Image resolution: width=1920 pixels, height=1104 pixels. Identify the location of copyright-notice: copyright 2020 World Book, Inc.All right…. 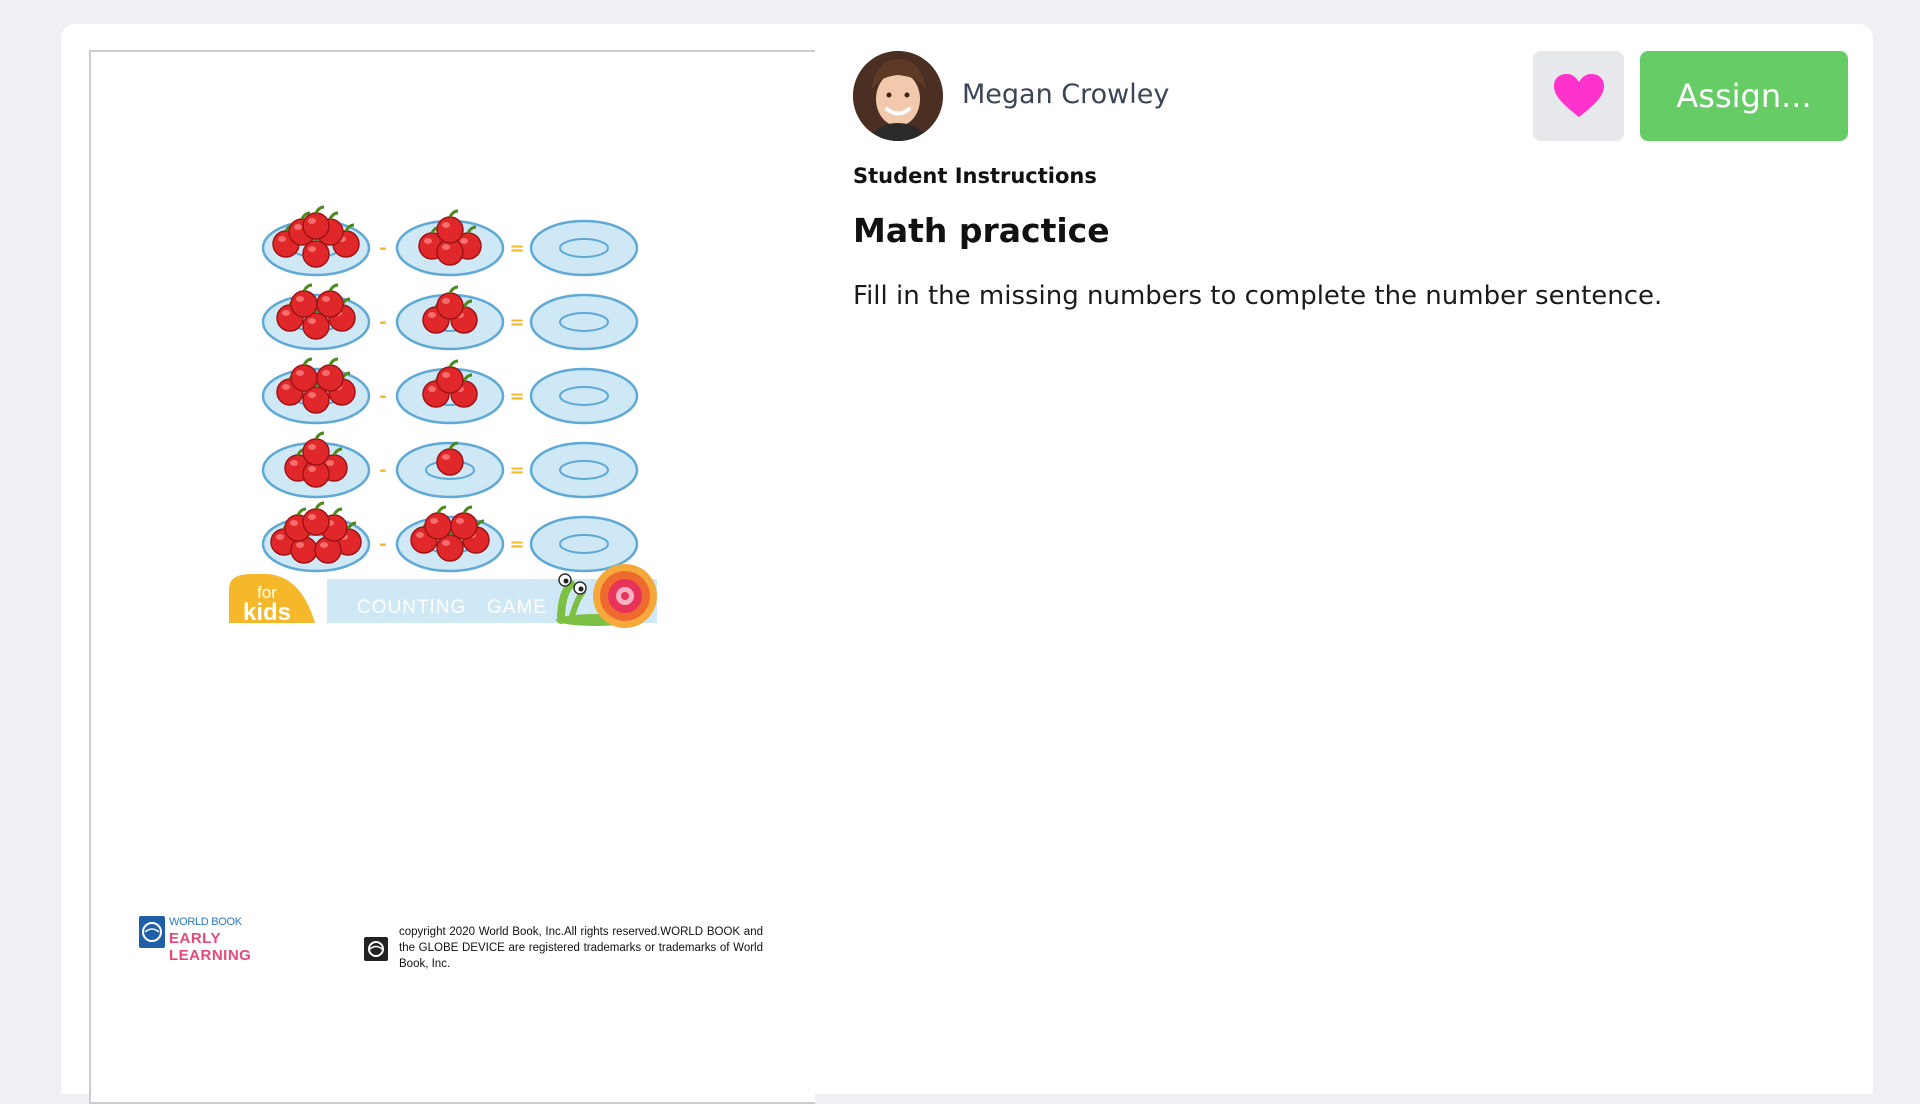
(581, 948).